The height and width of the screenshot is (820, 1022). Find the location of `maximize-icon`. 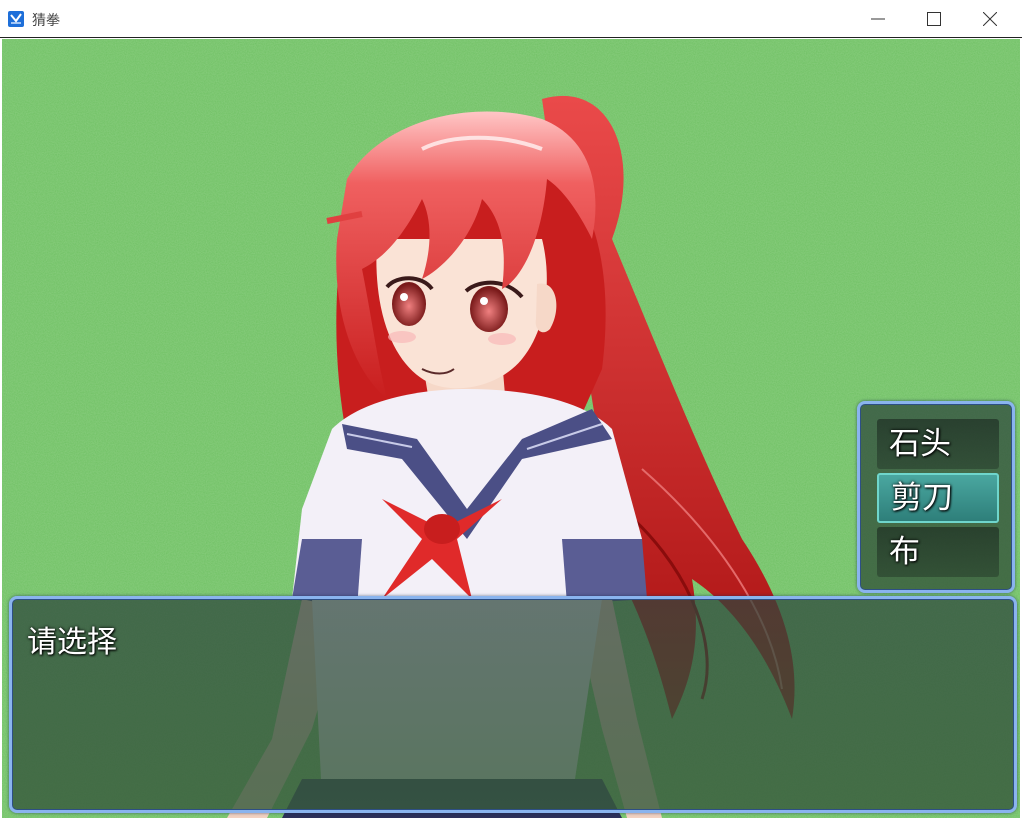

maximize-icon is located at coordinates (934, 19).